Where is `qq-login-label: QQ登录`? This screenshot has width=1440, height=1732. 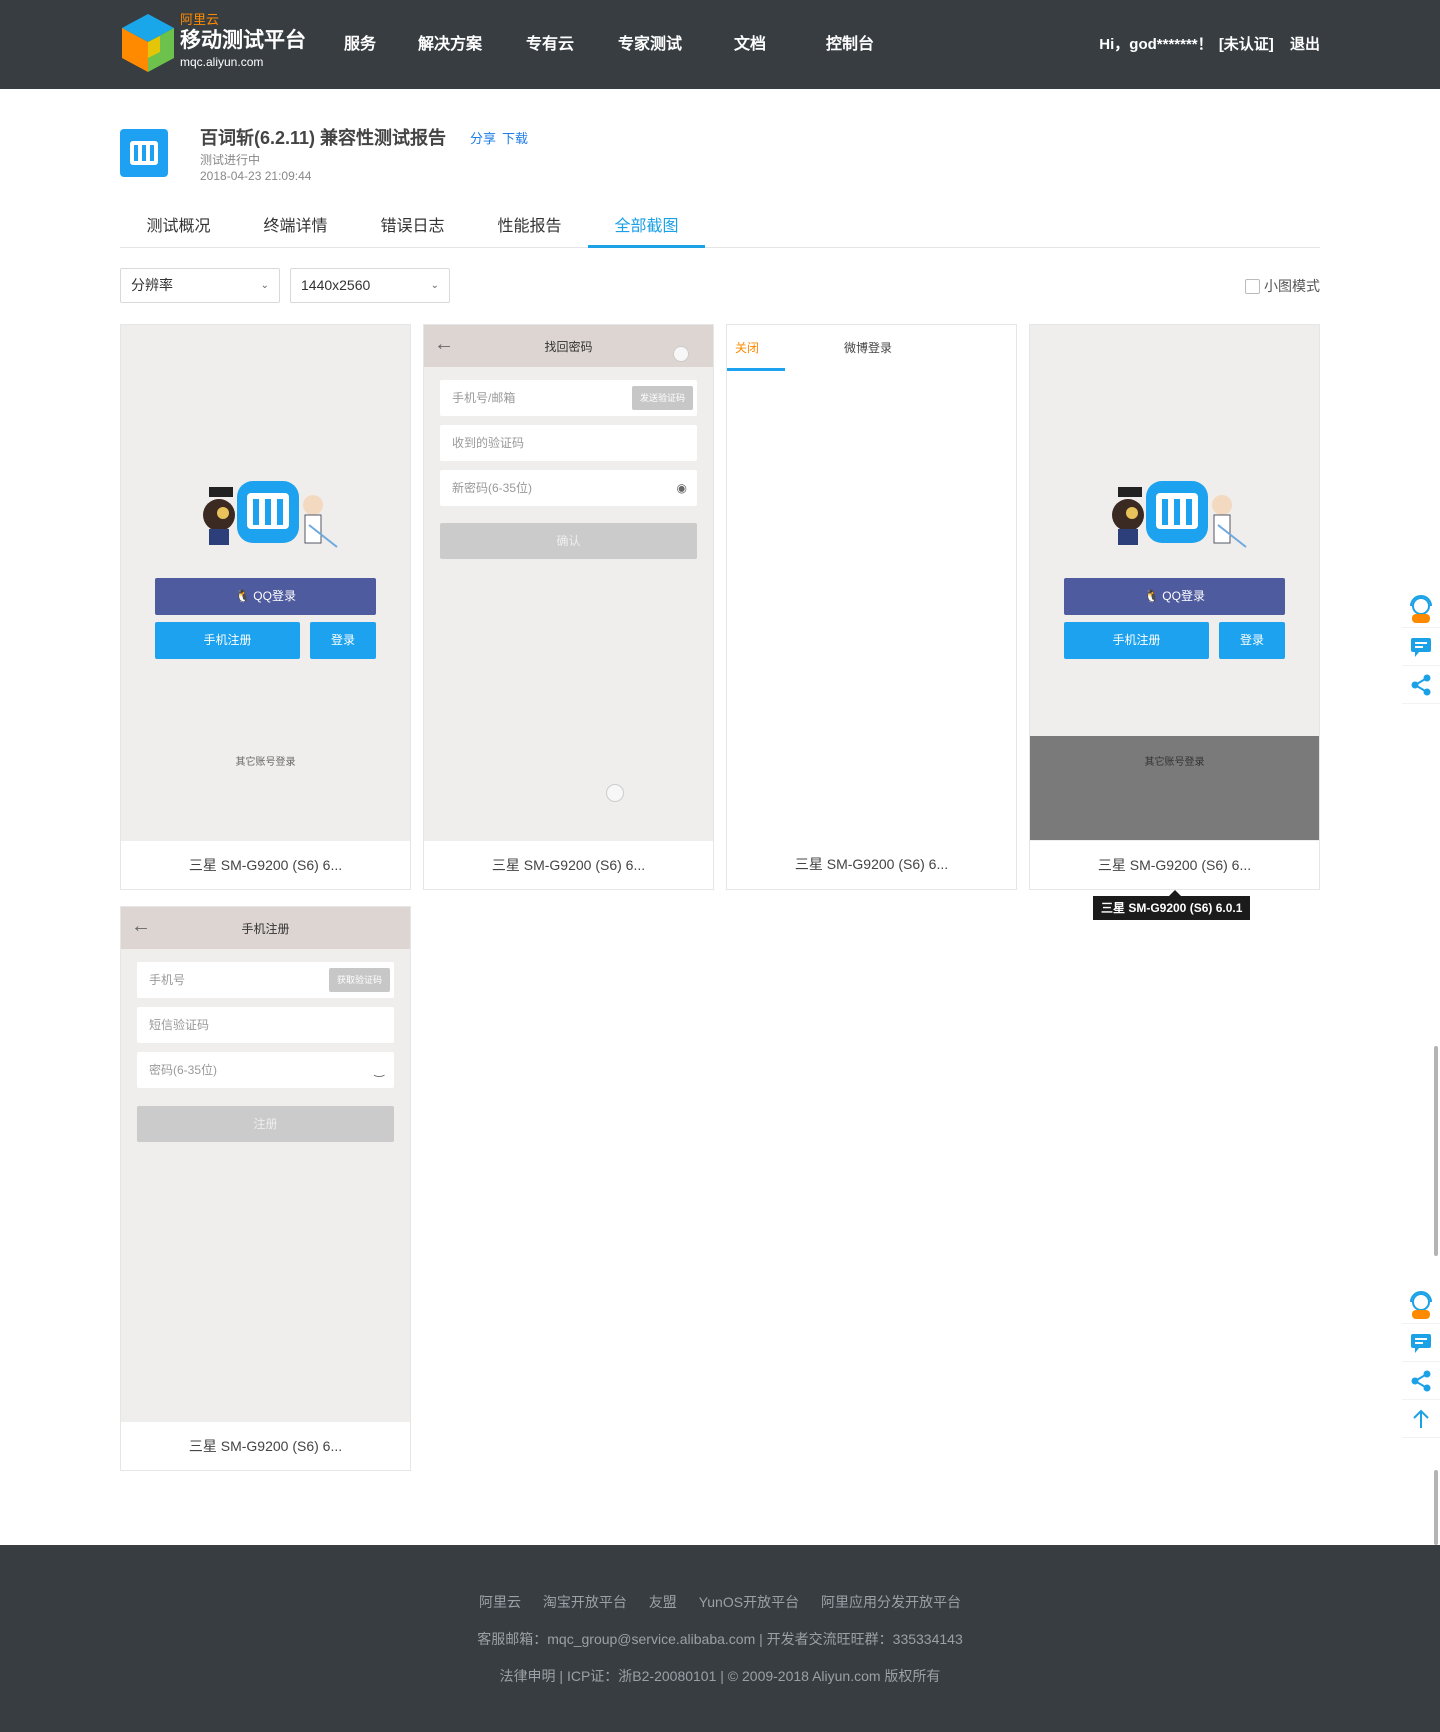
qq-login-label: QQ登录 is located at coordinates (274, 596).